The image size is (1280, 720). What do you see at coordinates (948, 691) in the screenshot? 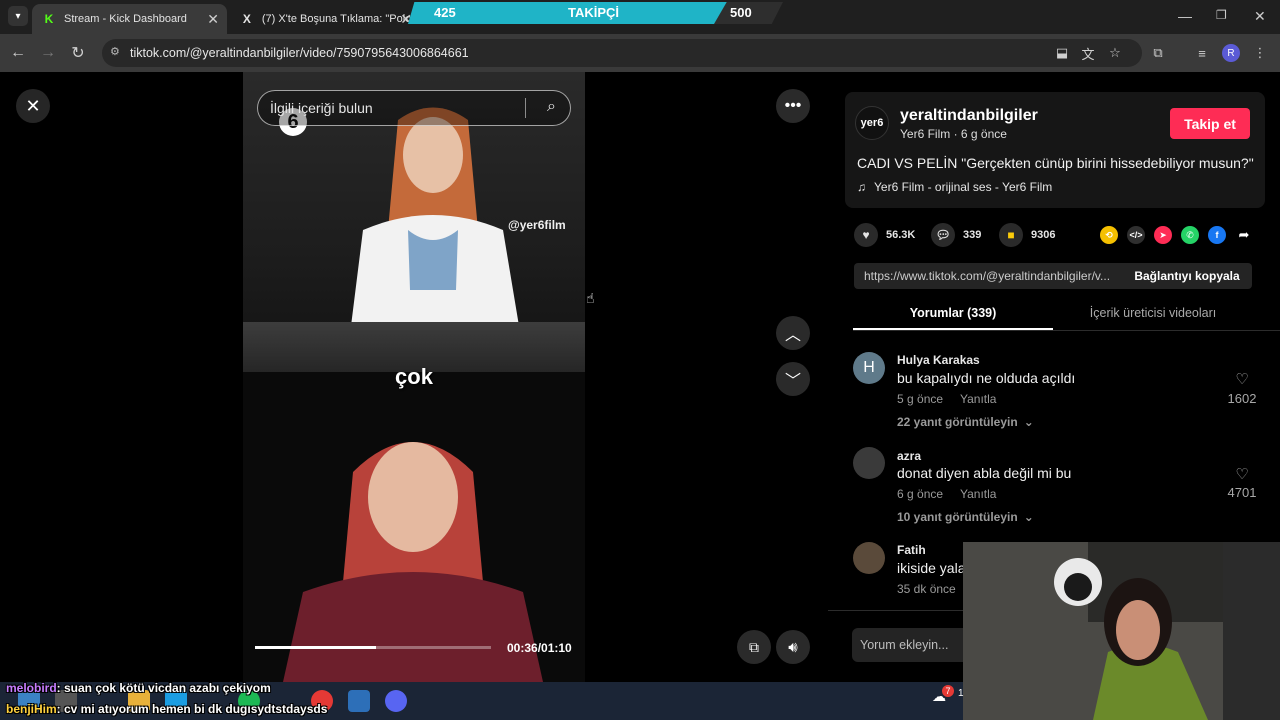
I see `notification-badge: 7` at bounding box center [948, 691].